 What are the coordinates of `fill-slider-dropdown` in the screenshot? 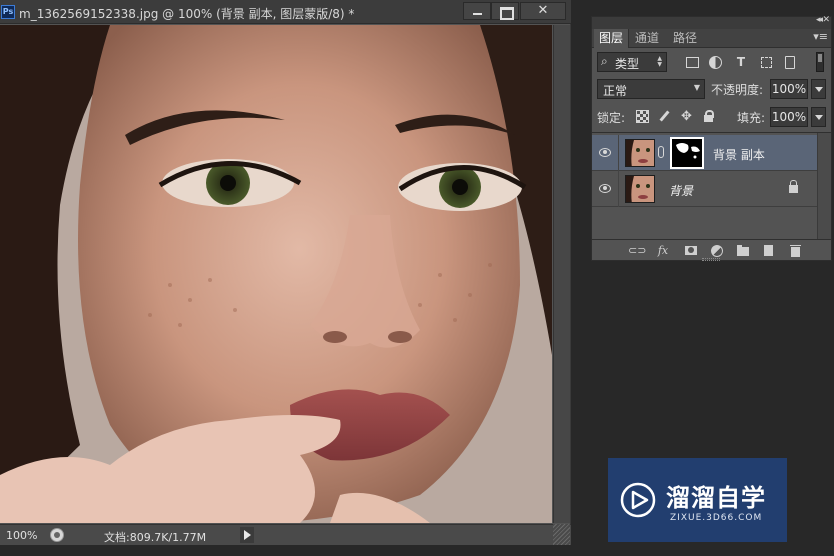 It's located at (818, 117).